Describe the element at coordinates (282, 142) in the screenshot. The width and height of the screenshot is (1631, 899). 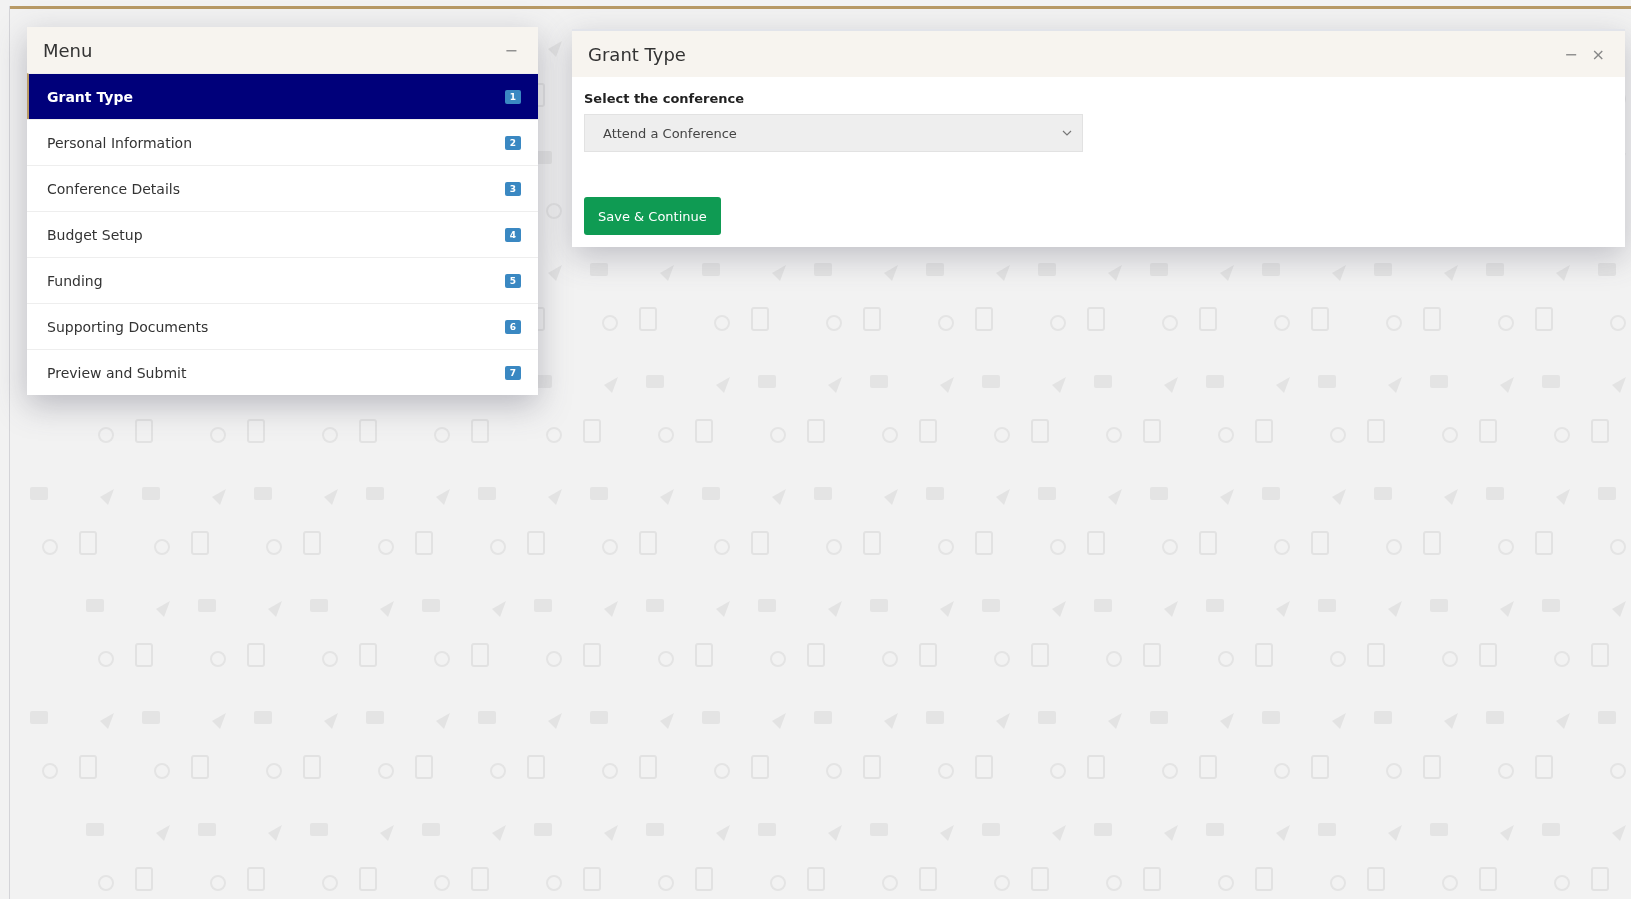
I see `menu-item: Personal Information 2` at that location.